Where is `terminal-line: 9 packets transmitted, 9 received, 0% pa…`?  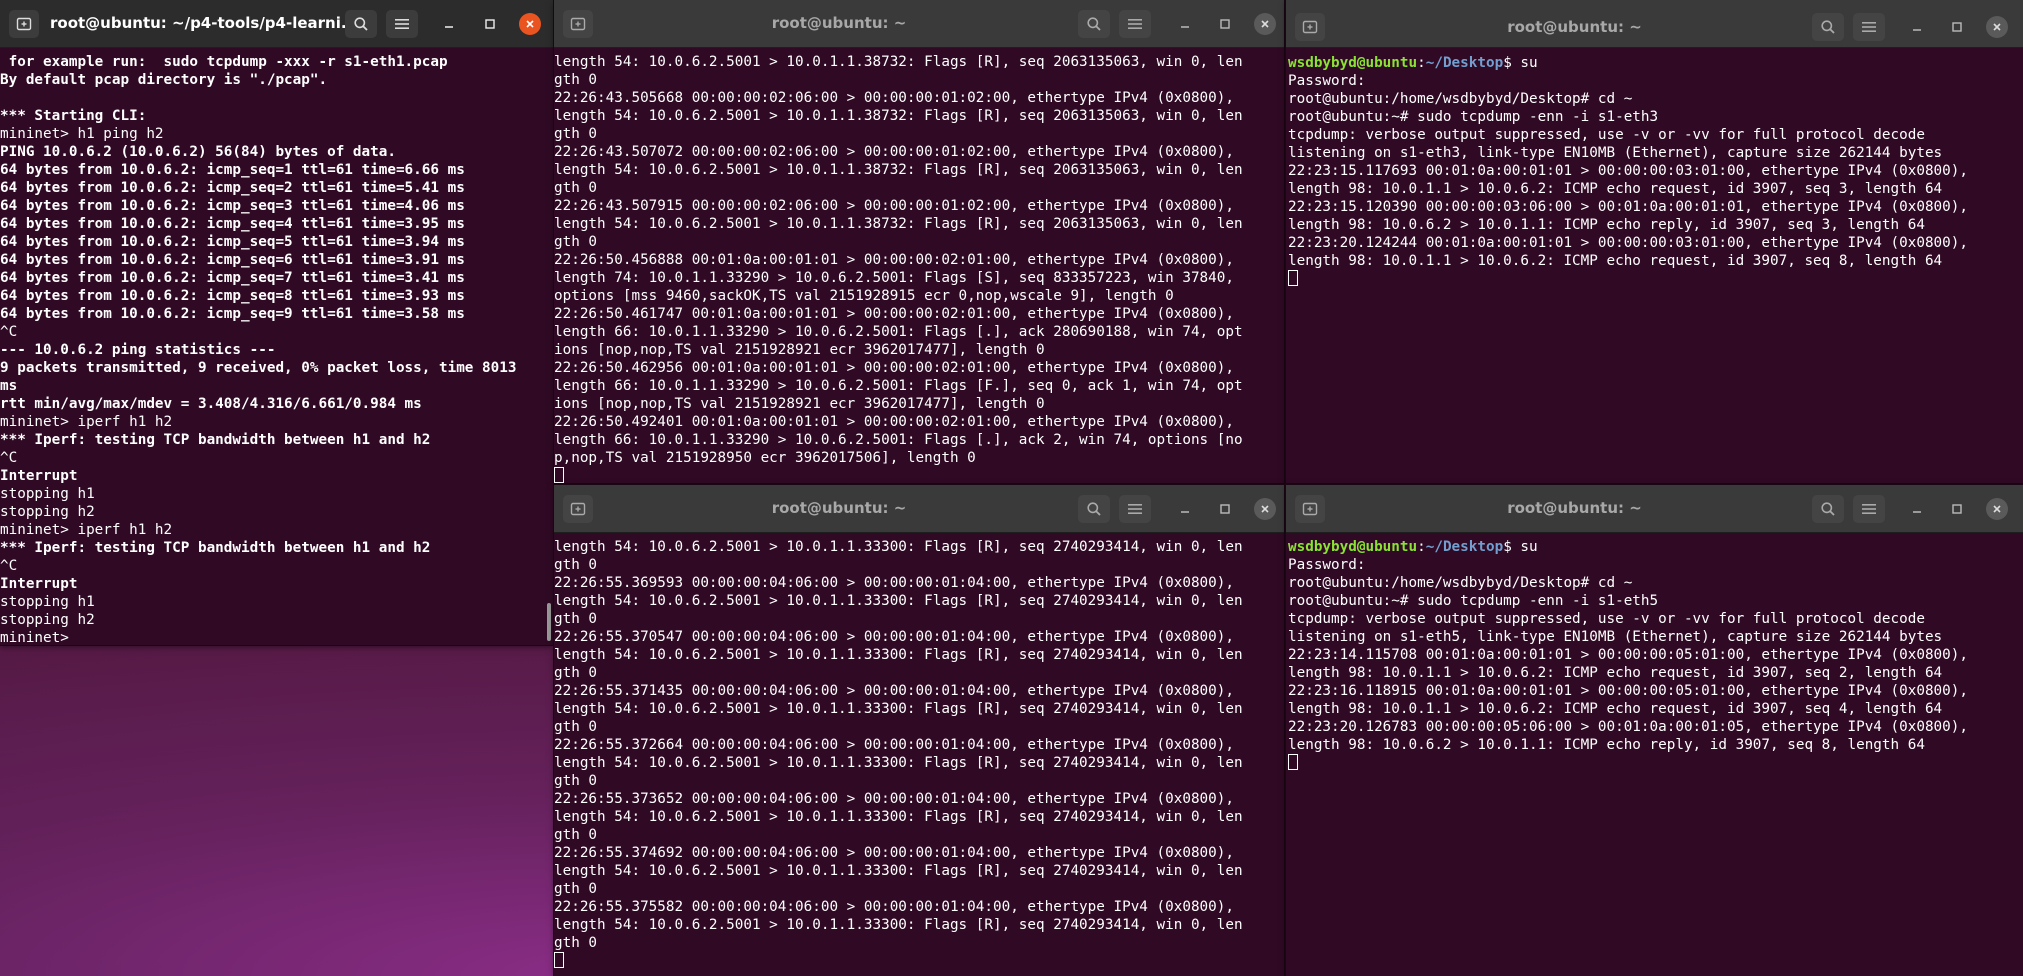 terminal-line: 9 packets transmitted, 9 received, 0% pa… is located at coordinates (276, 368).